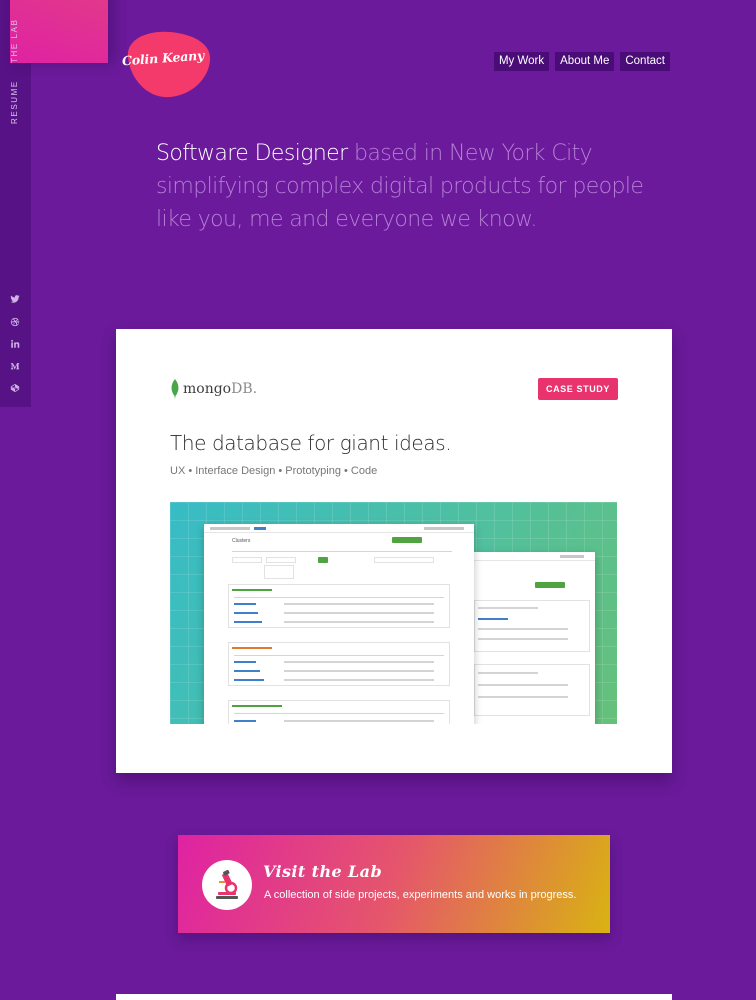 This screenshot has width=756, height=1000. I want to click on next-project-card, so click(394, 997).